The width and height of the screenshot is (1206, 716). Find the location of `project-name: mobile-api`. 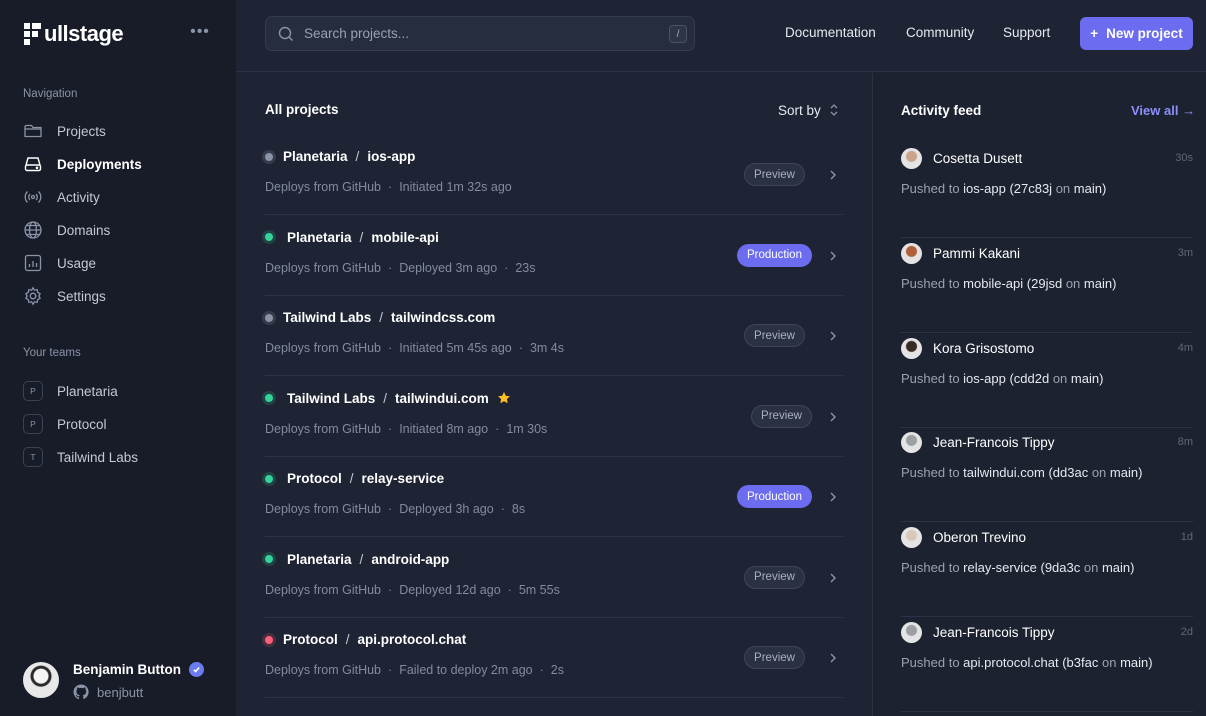

project-name: mobile-api is located at coordinates (405, 237).